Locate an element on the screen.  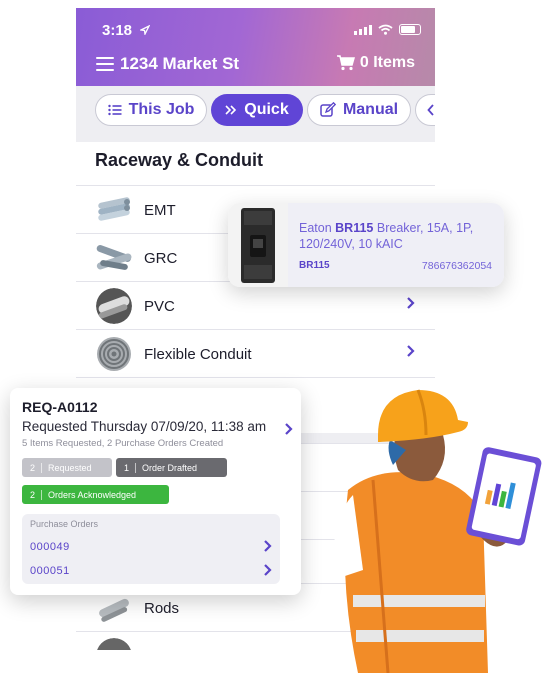
flexible-conduit-thumbnail is located at coordinates (114, 354).